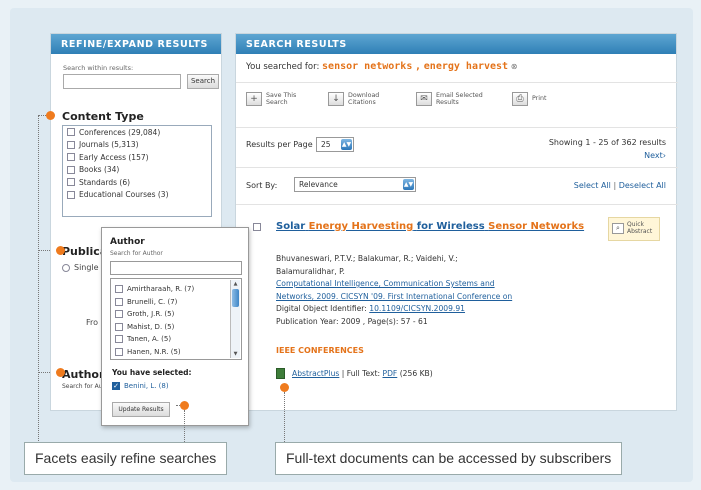 The height and width of the screenshot is (490, 701). Describe the element at coordinates (140, 386) in the screenshot. I see `selected-author: ✓ Benini, L. (8)` at that location.